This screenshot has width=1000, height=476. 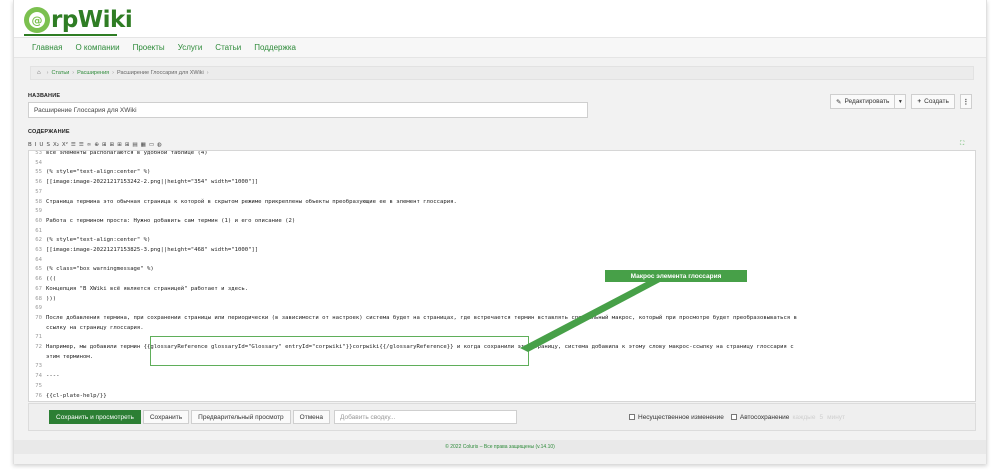 What do you see at coordinates (49, 132) in the screenshot?
I see `content-label: СОДЕРЖАНИЕ` at bounding box center [49, 132].